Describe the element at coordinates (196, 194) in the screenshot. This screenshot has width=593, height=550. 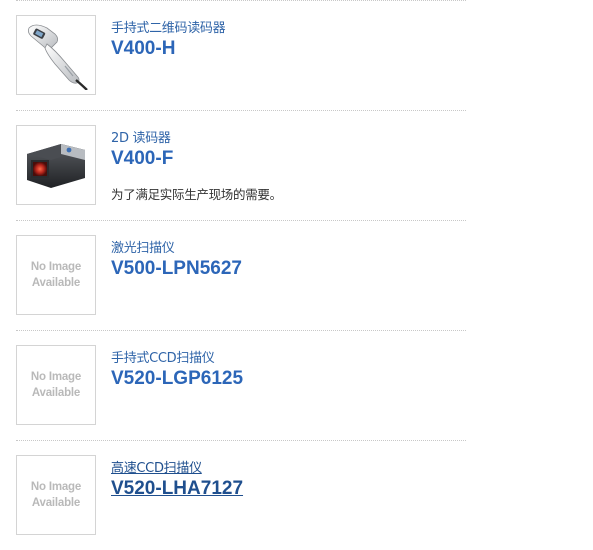
I see `product-description: 为了满足实际生产现场的需要。` at that location.